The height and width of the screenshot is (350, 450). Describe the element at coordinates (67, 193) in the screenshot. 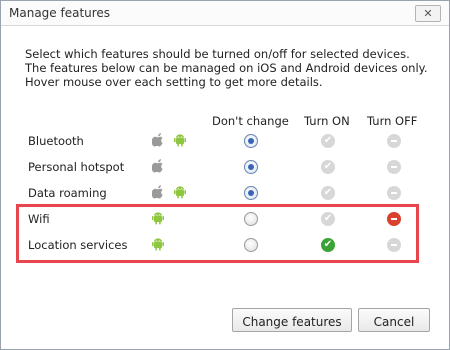

I see `feature-label: Data roaming` at that location.